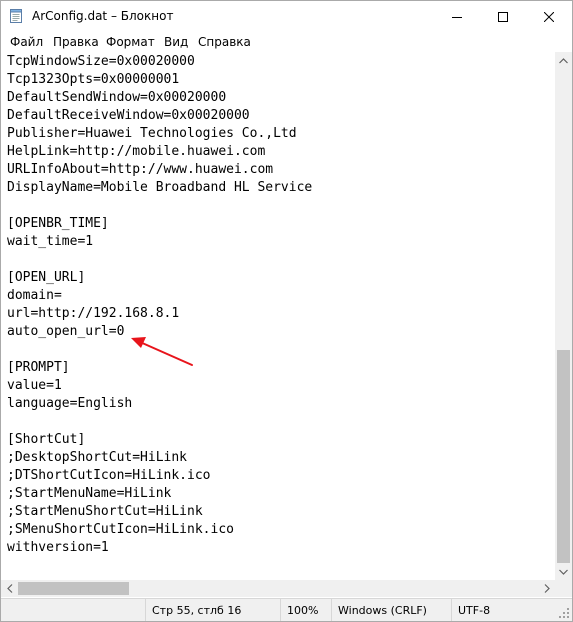 Image resolution: width=573 pixels, height=622 pixels. Describe the element at coordinates (286, 16) in the screenshot. I see `title-bar: ArConfig.dat – Блокнот` at that location.